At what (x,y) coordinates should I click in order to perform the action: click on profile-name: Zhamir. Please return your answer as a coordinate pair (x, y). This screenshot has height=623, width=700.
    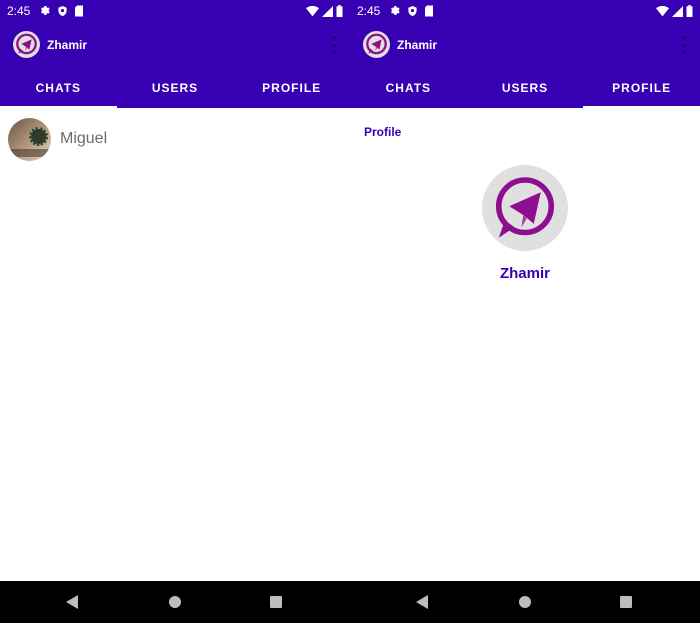
    Looking at the image, I should click on (524, 273).